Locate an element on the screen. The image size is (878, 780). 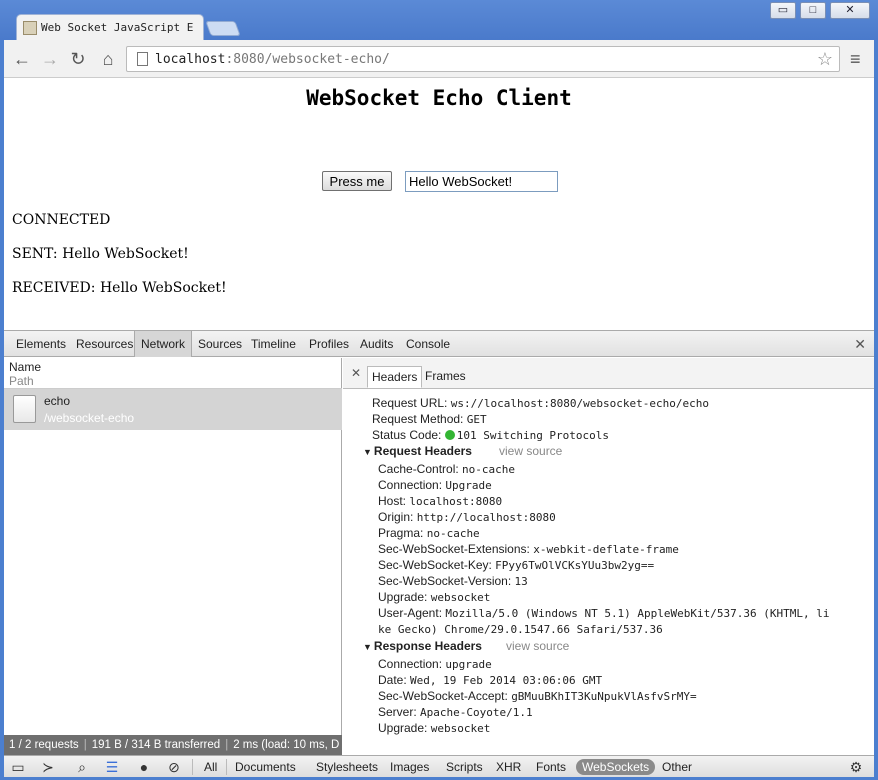
home-icon: ⌂ is located at coordinates (108, 59).